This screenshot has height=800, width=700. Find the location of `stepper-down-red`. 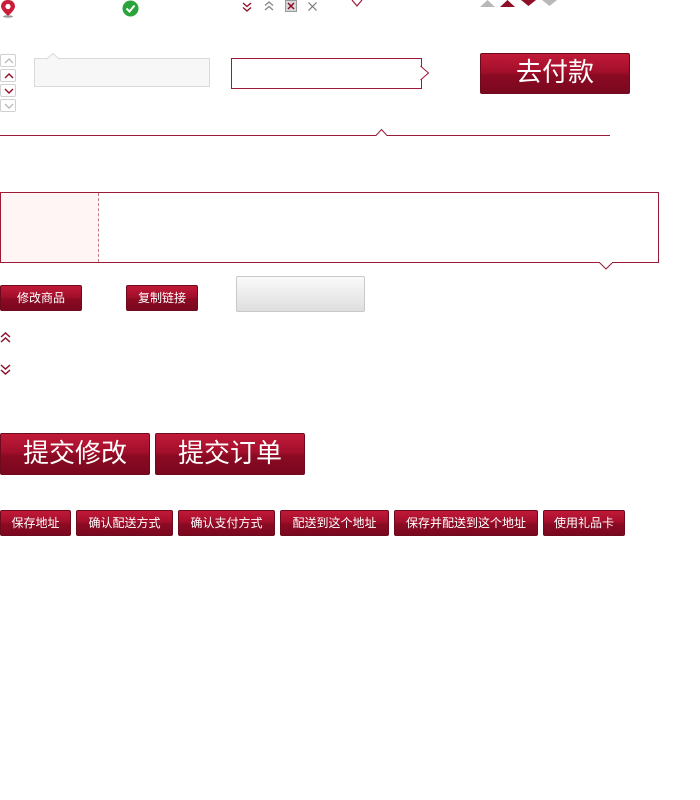

stepper-down-red is located at coordinates (8, 90).